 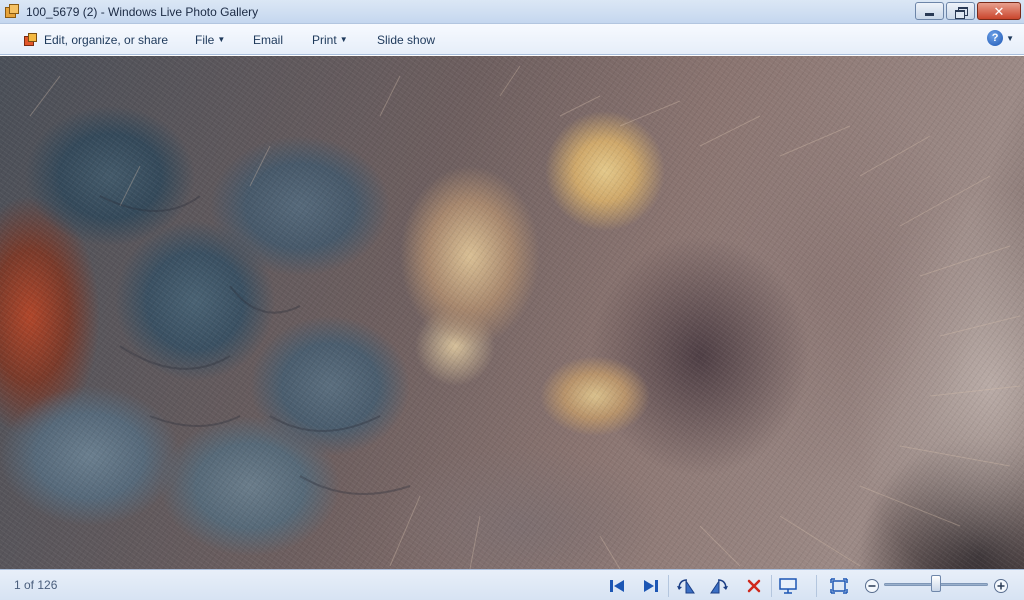 I want to click on zoom-out-icon, so click(x=872, y=586).